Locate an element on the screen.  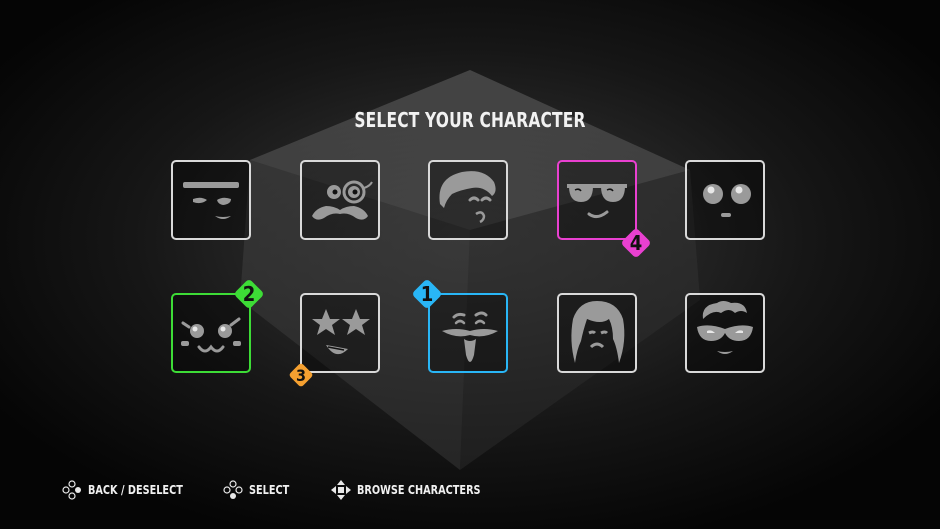
player-3-badge: 3 is located at coordinates (301, 375).